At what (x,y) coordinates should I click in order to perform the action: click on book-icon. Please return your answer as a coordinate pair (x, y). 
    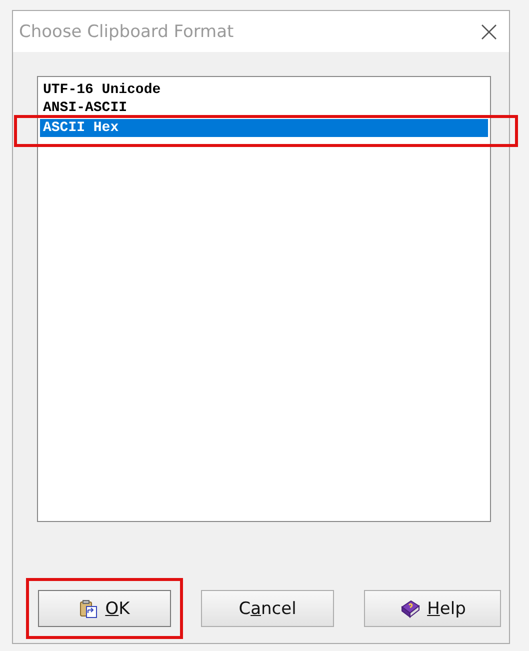
    Looking at the image, I should click on (410, 608).